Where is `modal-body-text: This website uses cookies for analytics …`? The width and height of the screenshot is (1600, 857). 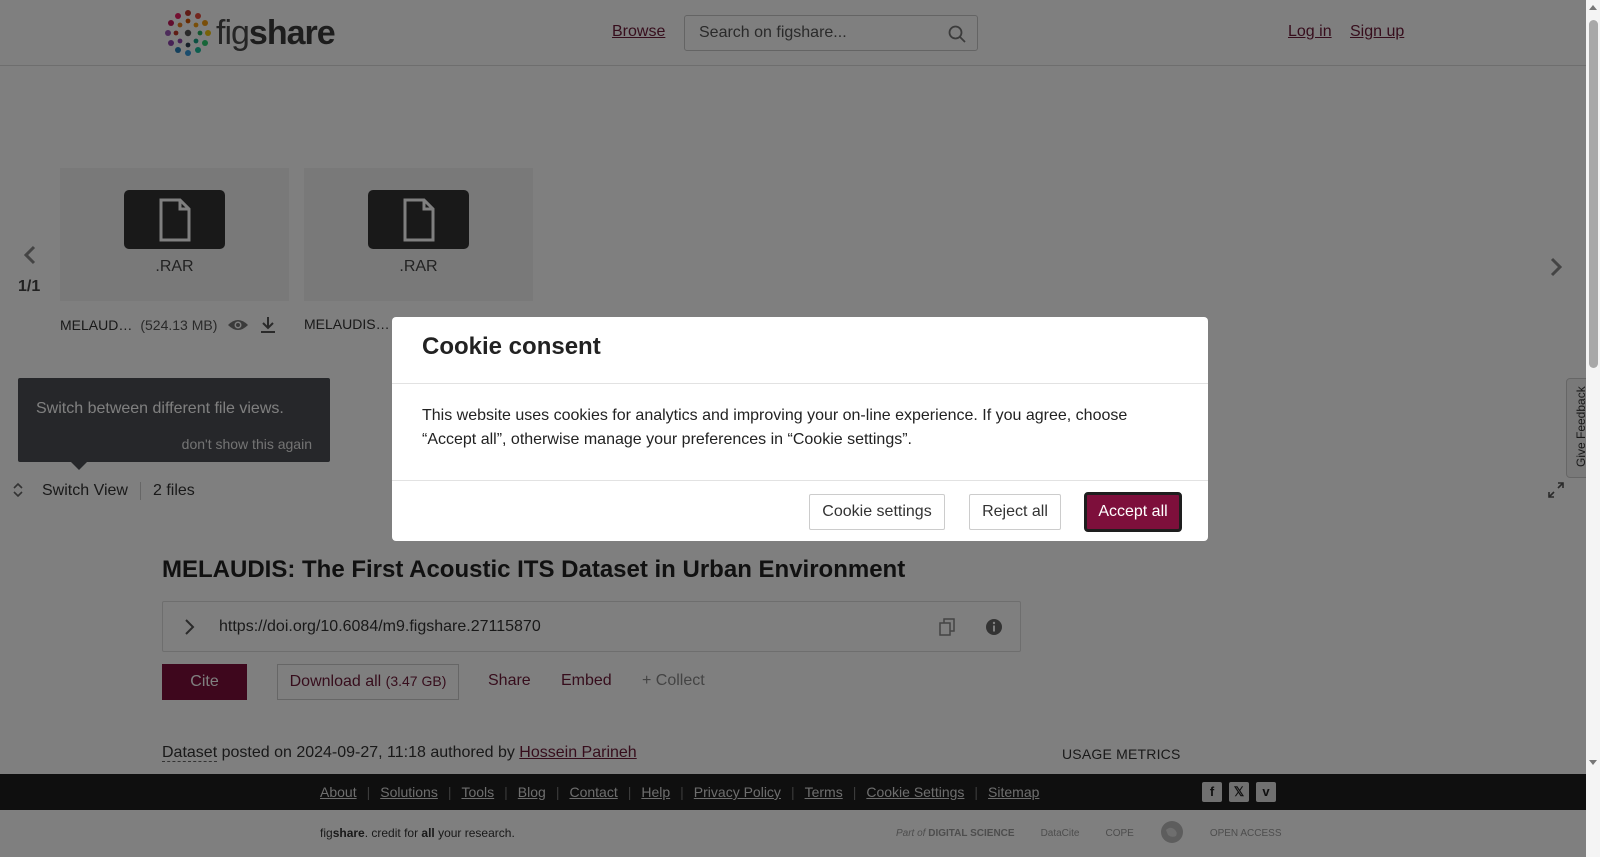
modal-body-text: This website uses cookies for analytics … is located at coordinates (775, 427).